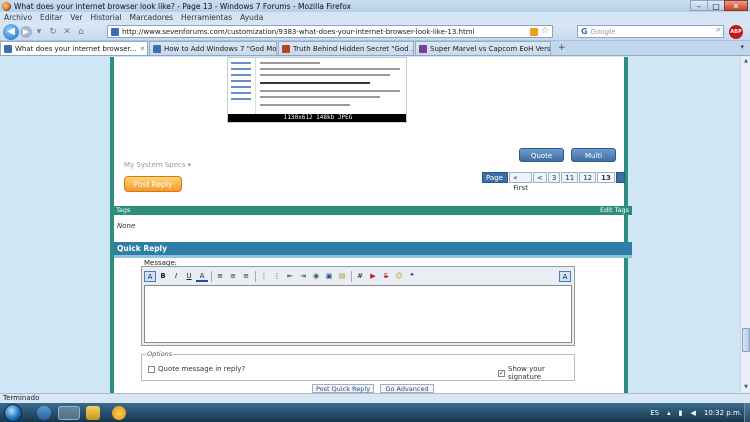 Image resolution: width=750 pixels, height=422 pixels. Describe the element at coordinates (13, 413) in the screenshot. I see `start-button` at that location.